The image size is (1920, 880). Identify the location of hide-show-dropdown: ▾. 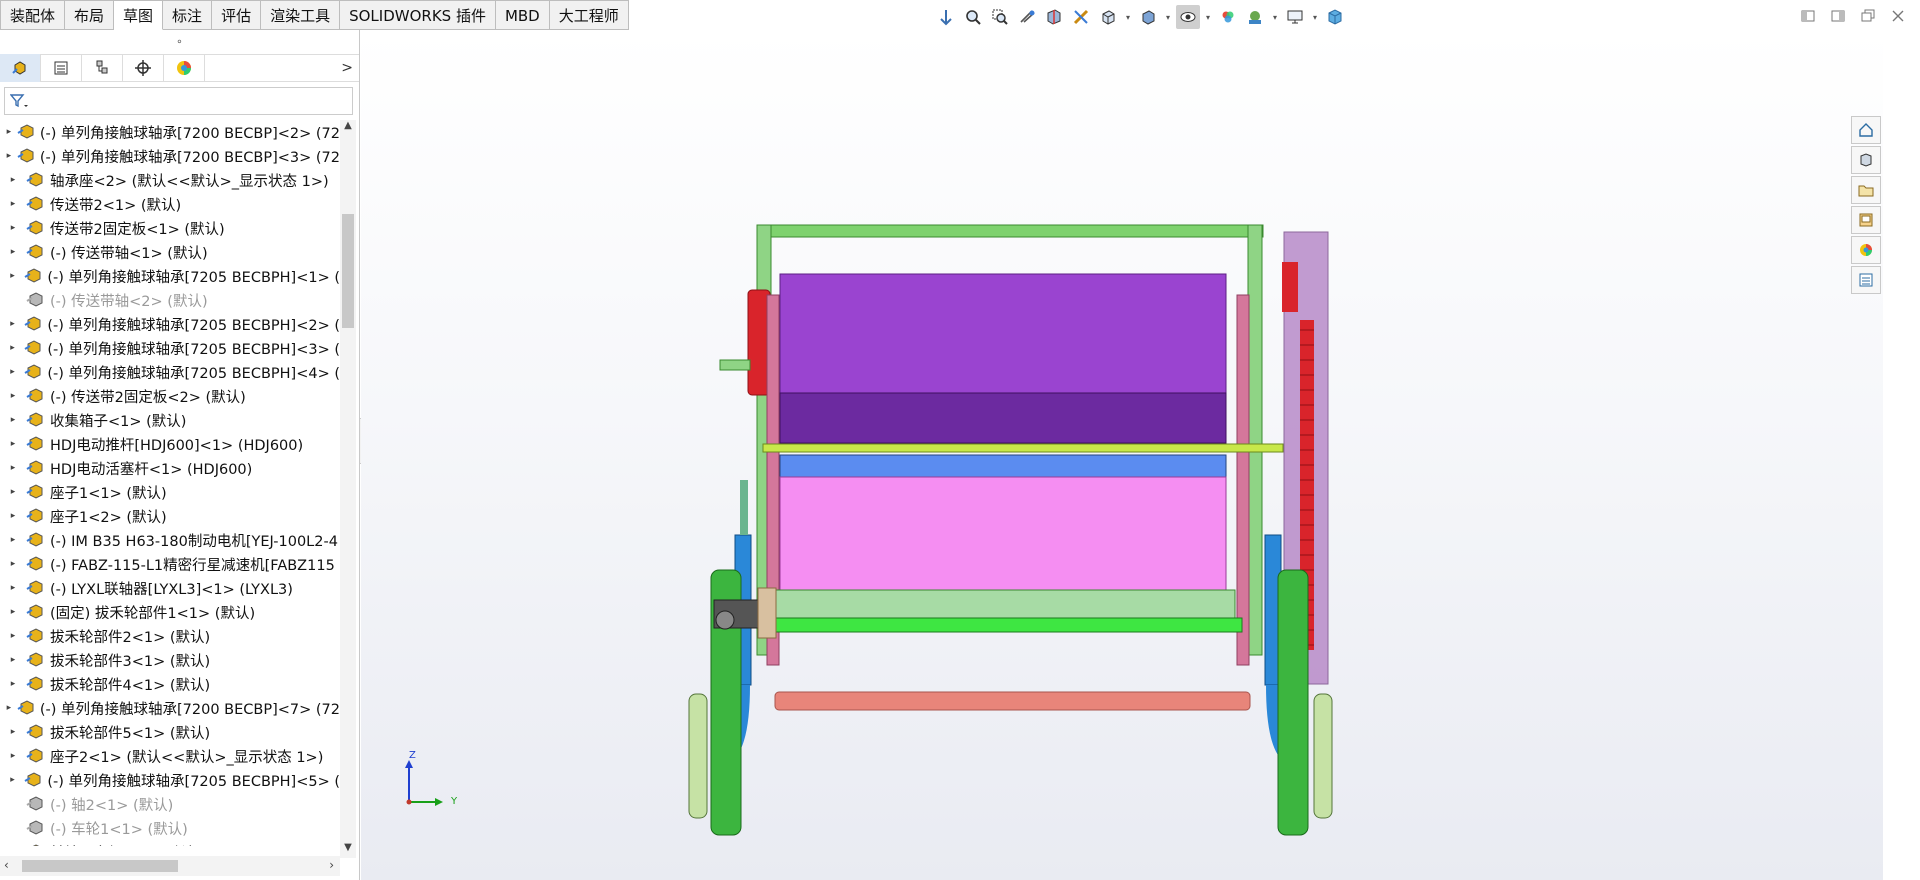
(1208, 17).